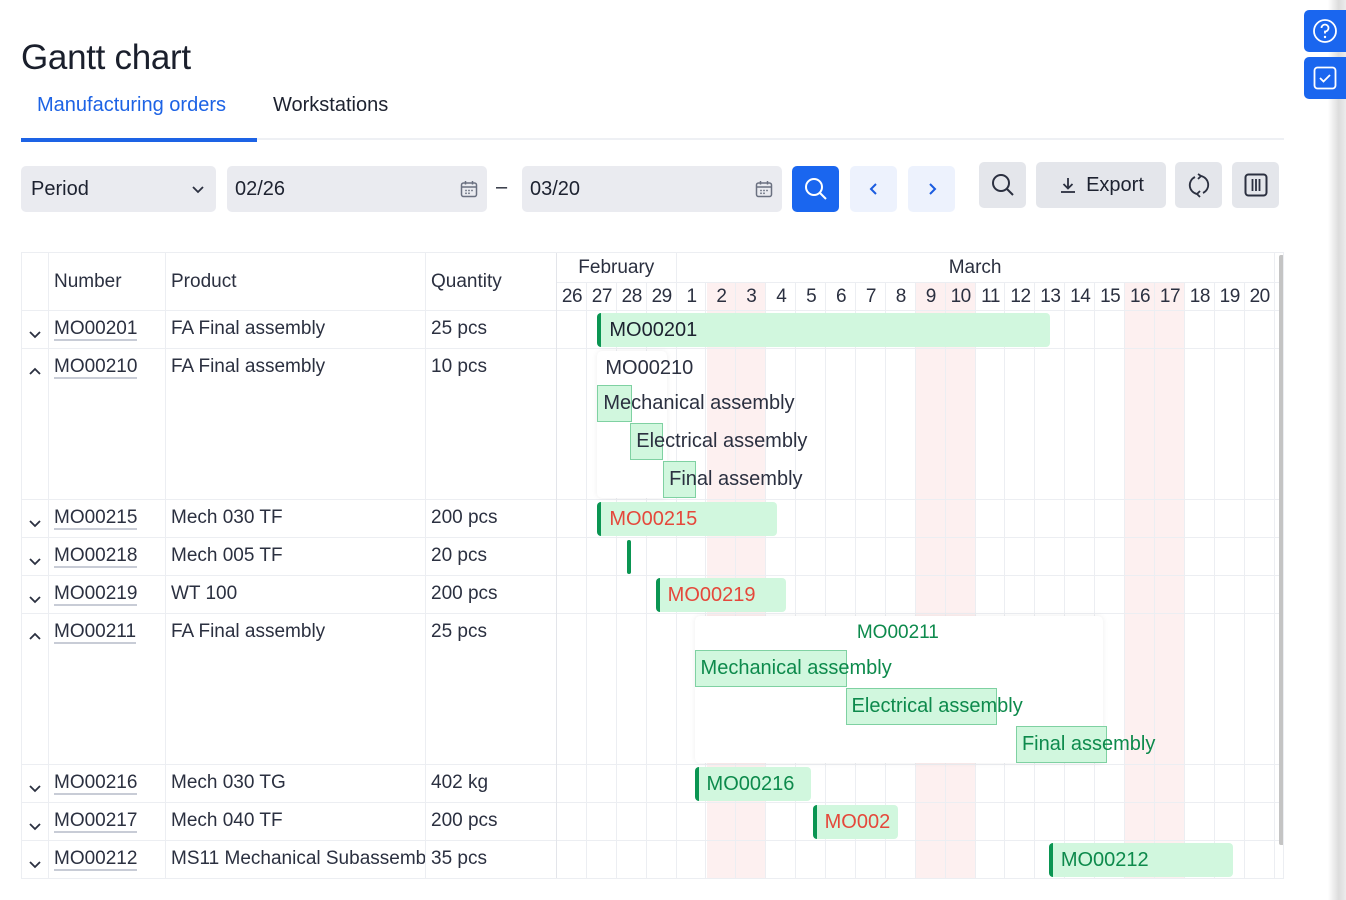  What do you see at coordinates (96, 783) in the screenshot?
I see `order-number-link: MO00216` at bounding box center [96, 783].